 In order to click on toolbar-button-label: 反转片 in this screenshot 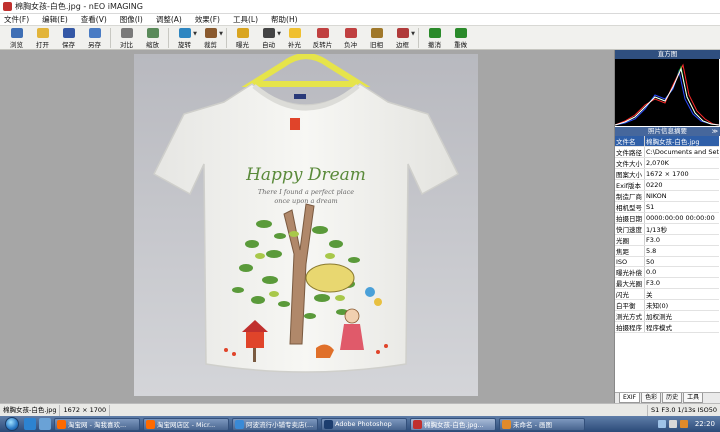, I will do `click(322, 45)`.